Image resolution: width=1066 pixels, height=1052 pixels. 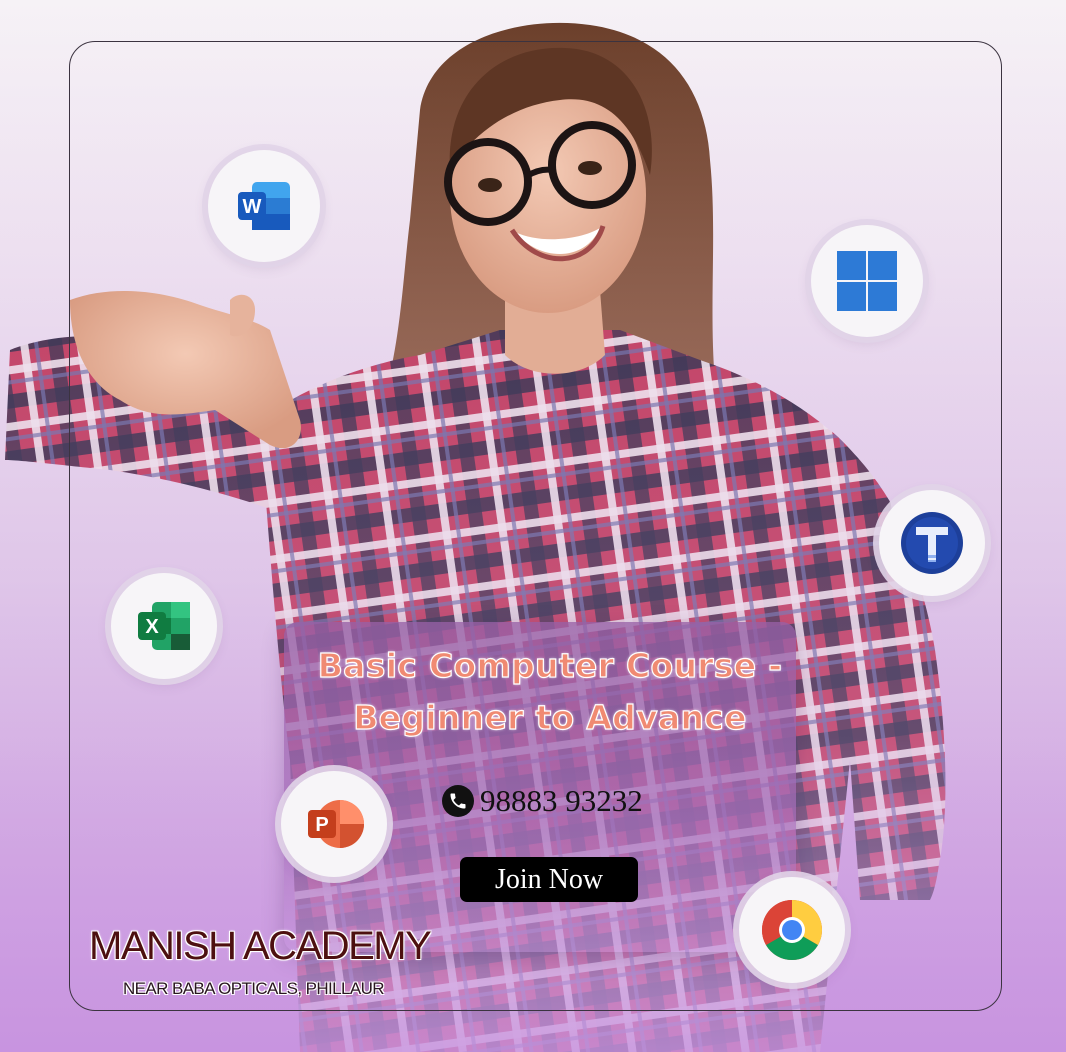 What do you see at coordinates (550, 665) in the screenshot?
I see `headline-line-1: Basic Computer Course -` at bounding box center [550, 665].